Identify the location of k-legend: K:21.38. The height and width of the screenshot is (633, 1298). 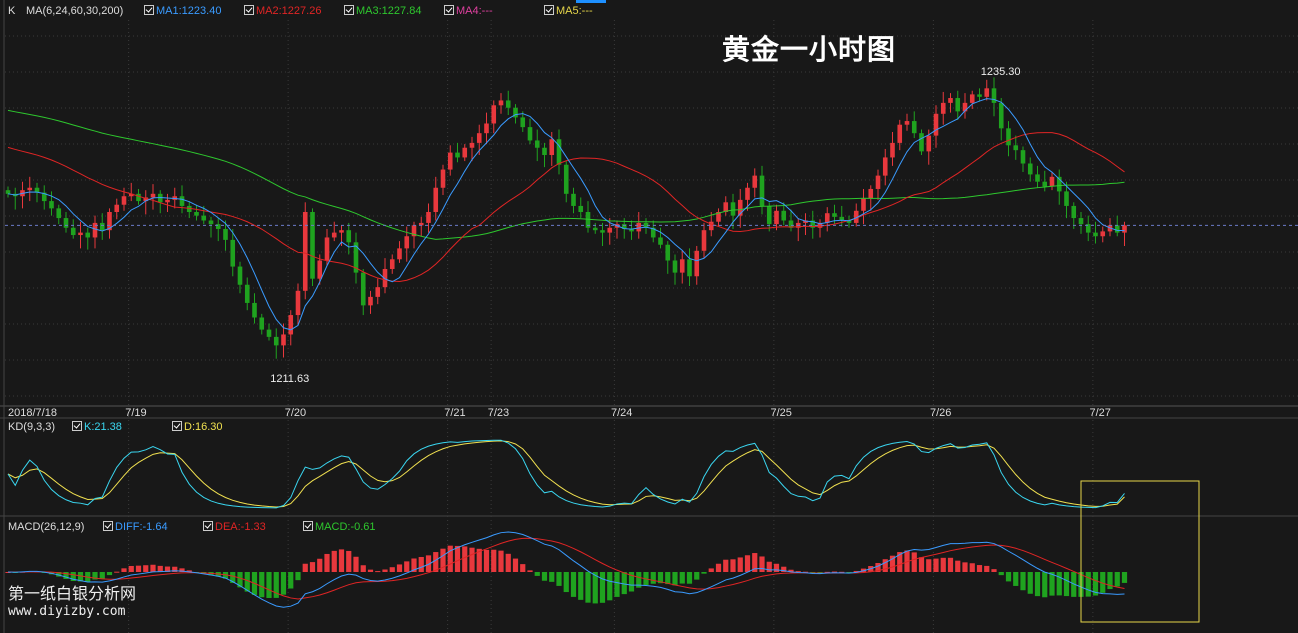
(97, 427).